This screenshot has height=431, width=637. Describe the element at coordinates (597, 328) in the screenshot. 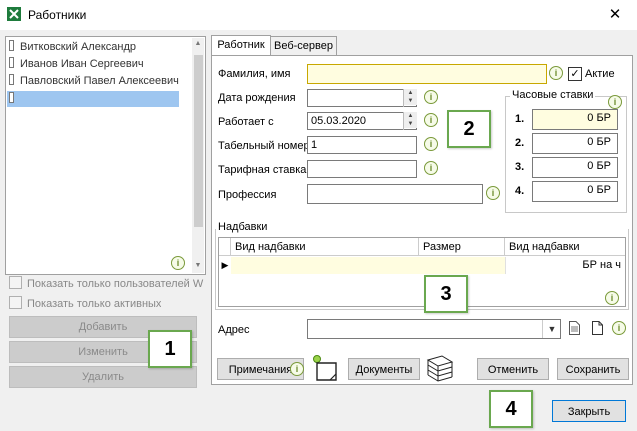

I see `blank-document-icon` at that location.